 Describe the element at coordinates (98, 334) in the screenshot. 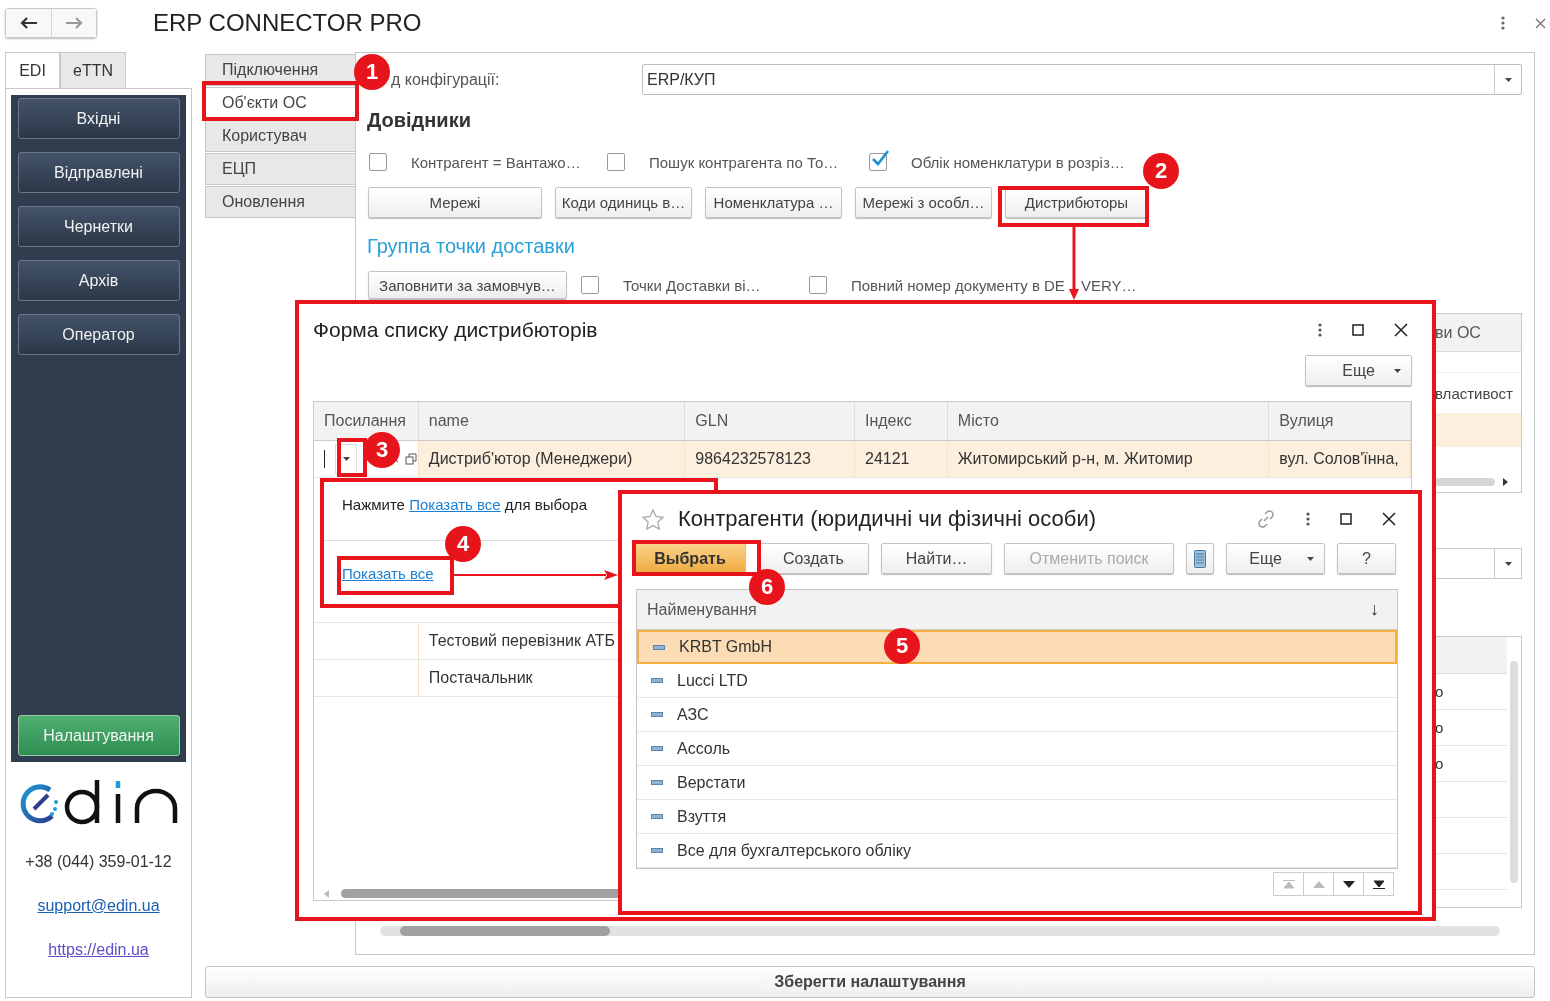

I see `menu-button: Оператор` at that location.